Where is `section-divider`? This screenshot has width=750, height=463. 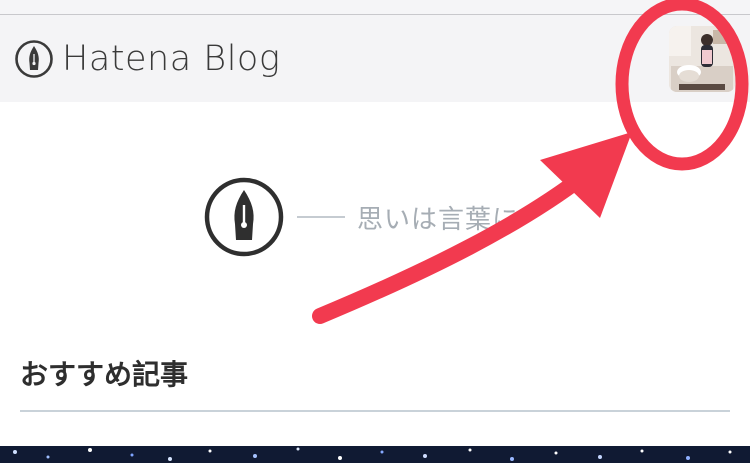 section-divider is located at coordinates (375, 411).